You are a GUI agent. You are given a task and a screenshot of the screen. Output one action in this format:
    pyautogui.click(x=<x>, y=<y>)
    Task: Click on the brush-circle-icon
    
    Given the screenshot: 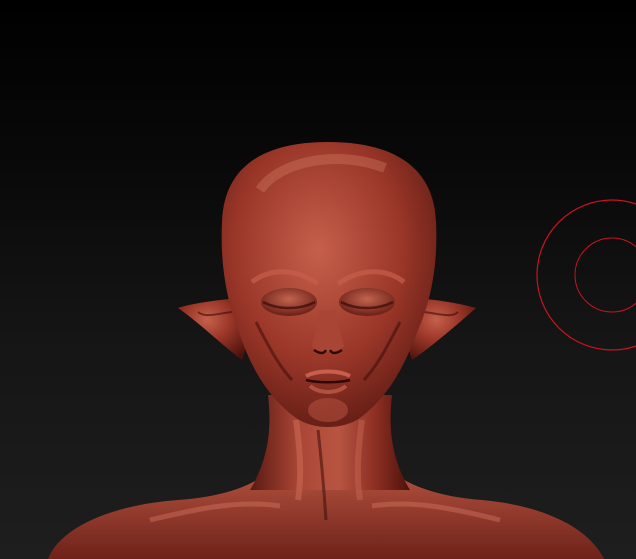 What is the action you would take?
    pyautogui.click(x=586, y=275)
    